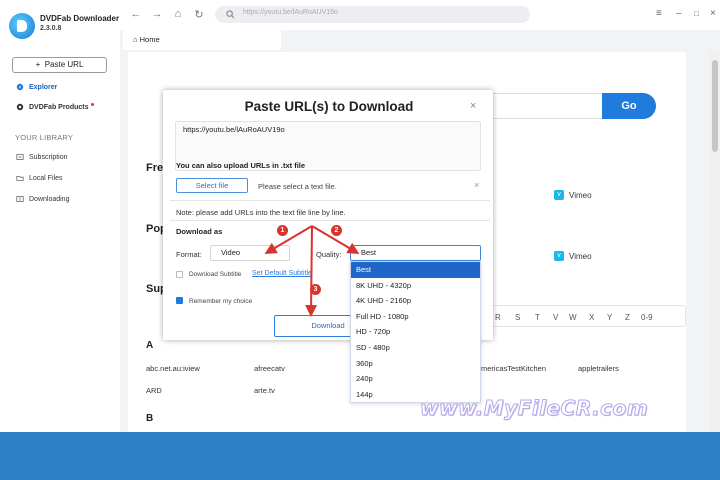 Image resolution: width=720 pixels, height=480 pixels. I want to click on step-badge-3: 3, so click(315, 289).